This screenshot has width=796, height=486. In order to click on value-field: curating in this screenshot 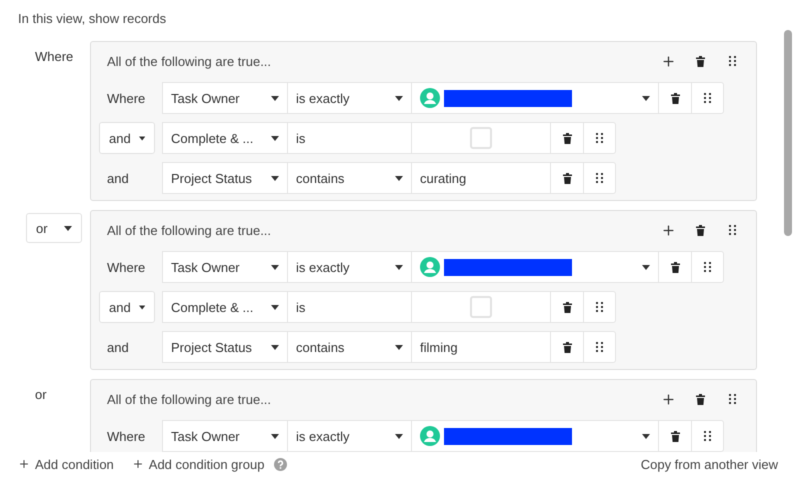, I will do `click(481, 178)`.